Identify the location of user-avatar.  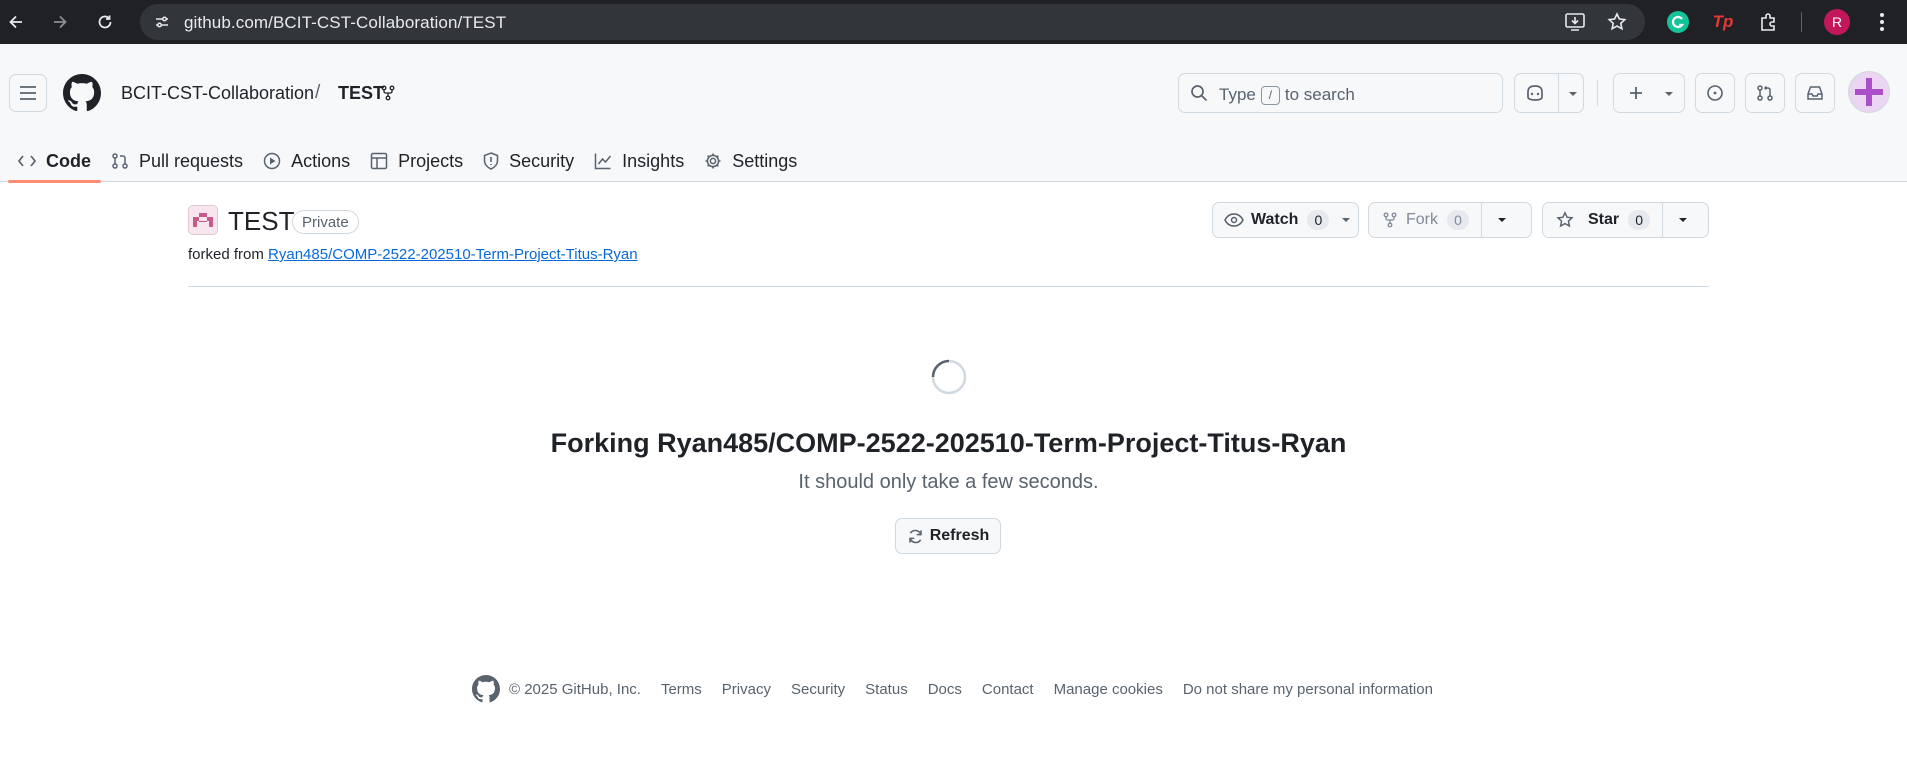
(1869, 92).